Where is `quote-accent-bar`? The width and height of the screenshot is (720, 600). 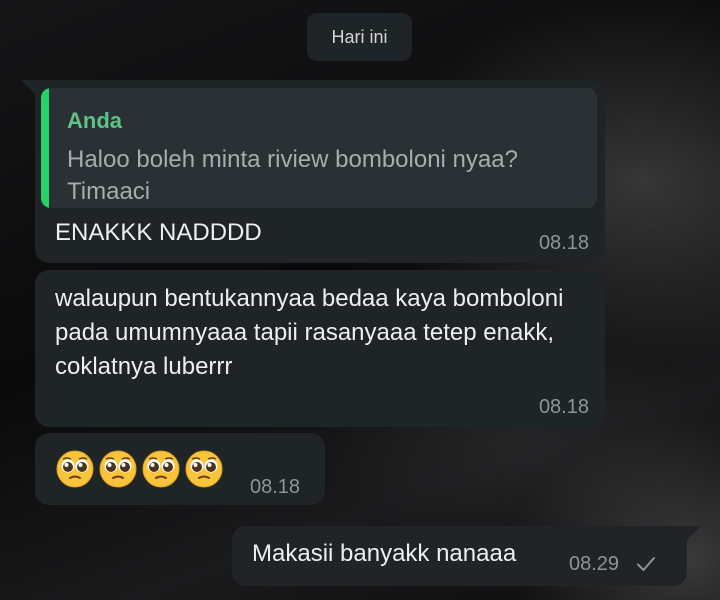 quote-accent-bar is located at coordinates (45, 148).